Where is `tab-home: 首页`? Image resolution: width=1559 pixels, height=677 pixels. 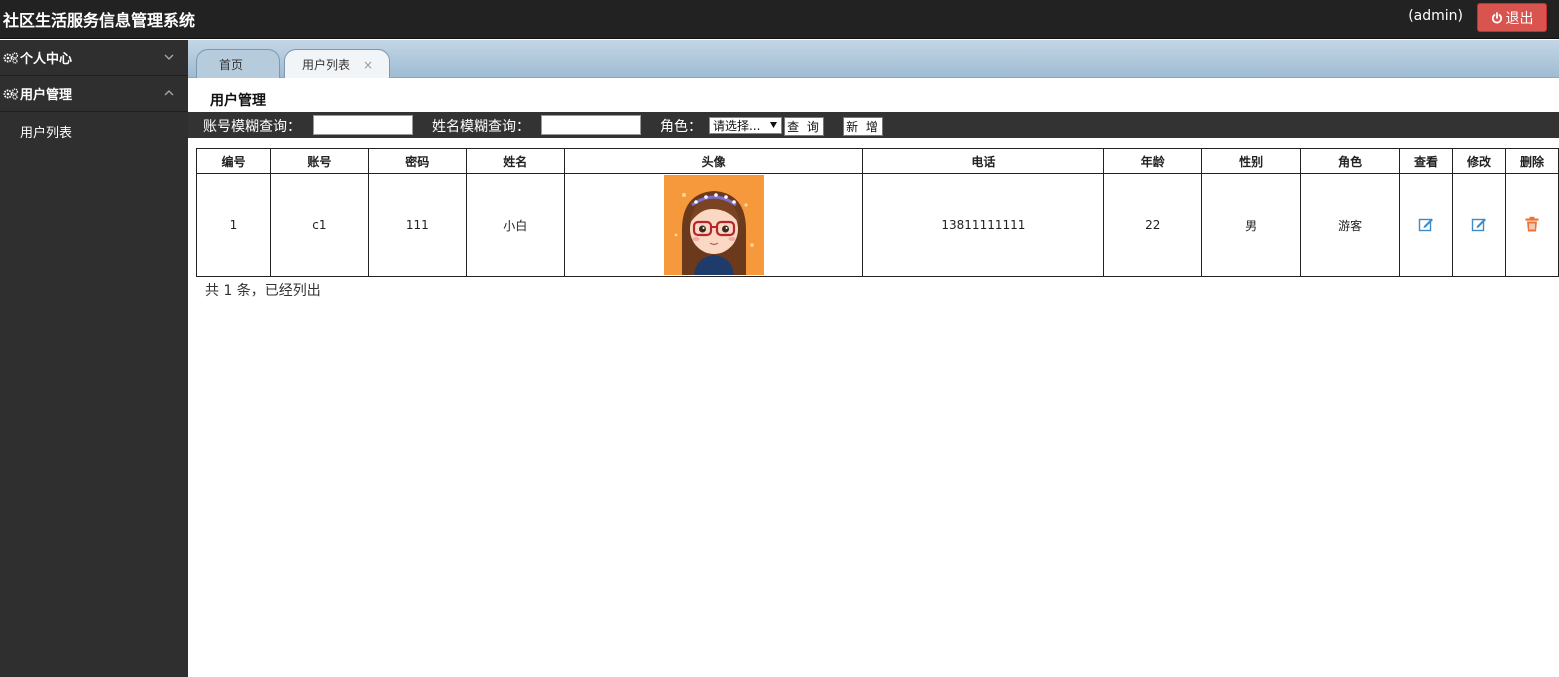 tab-home: 首页 is located at coordinates (238, 63).